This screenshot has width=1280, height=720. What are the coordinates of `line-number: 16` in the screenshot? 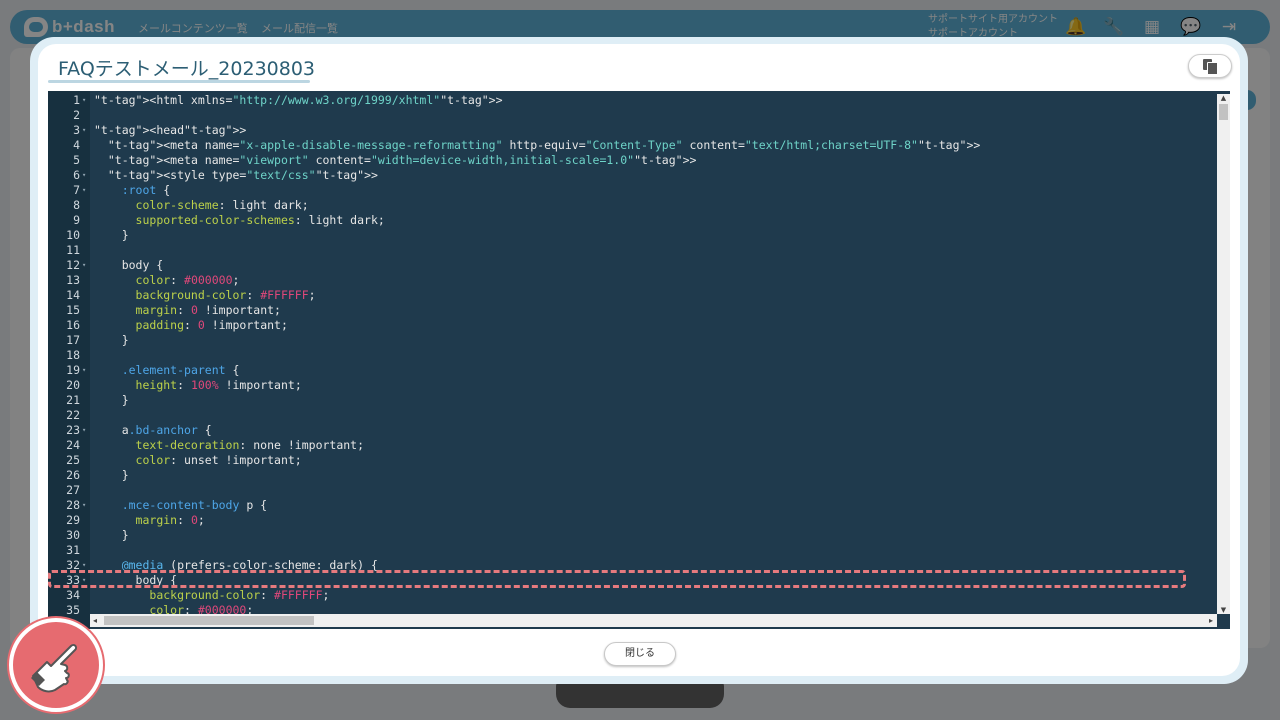 It's located at (73, 325).